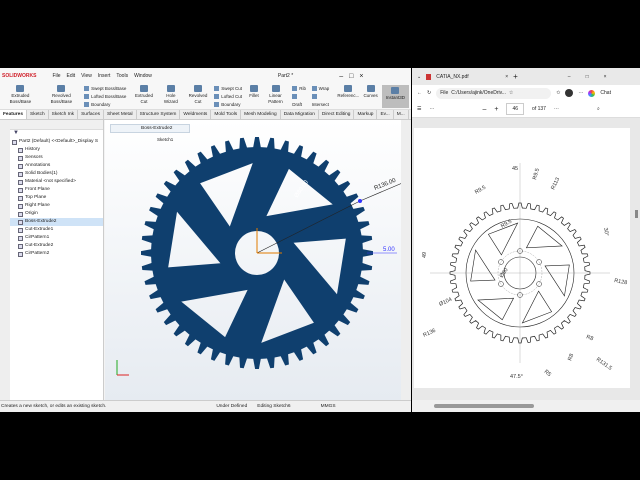 This screenshot has height=480, width=640. Describe the element at coordinates (56, 174) in the screenshot. I see `tree-item: Solid Bodies(1)` at that location.